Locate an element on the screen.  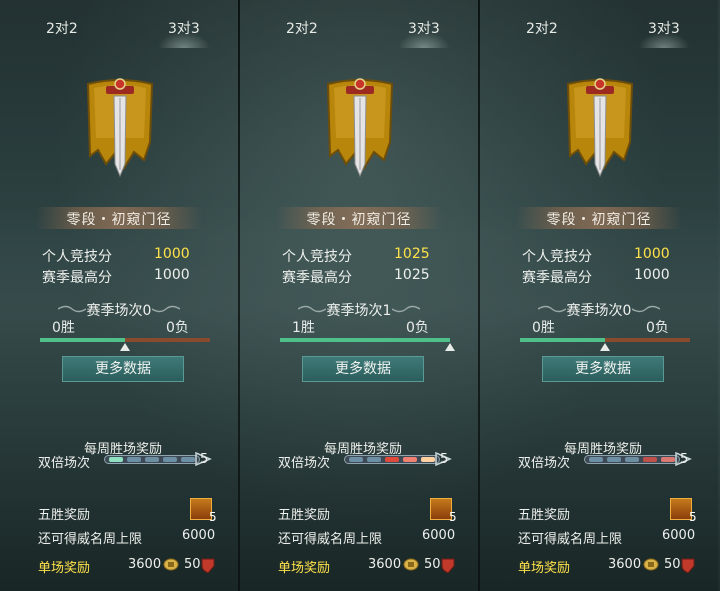
season-high-value: 1025 is located at coordinates (412, 275).